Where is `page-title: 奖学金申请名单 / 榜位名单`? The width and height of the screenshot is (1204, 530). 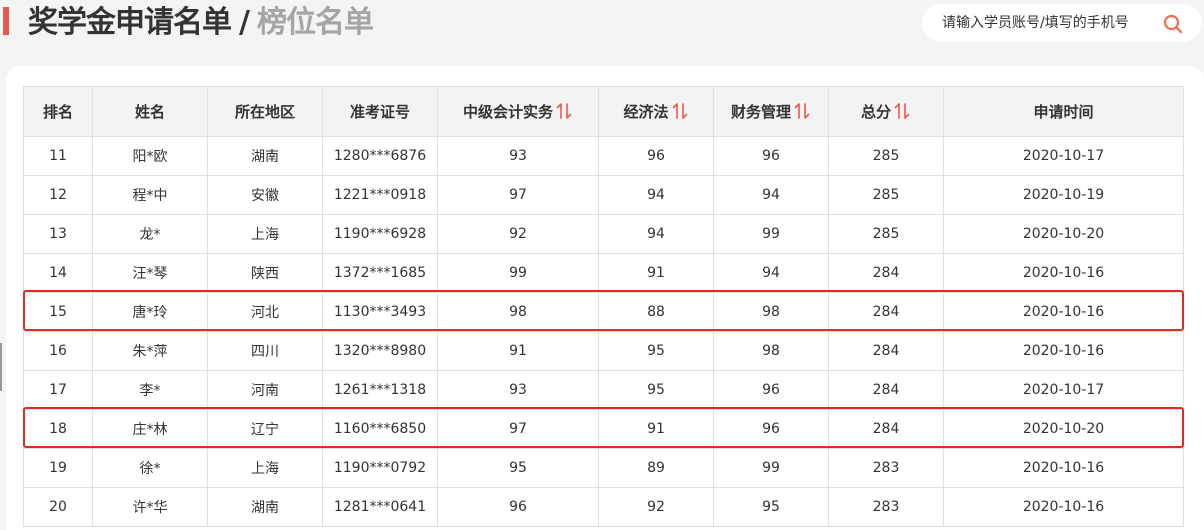 page-title: 奖学金申请名单 / 榜位名单 is located at coordinates (201, 23).